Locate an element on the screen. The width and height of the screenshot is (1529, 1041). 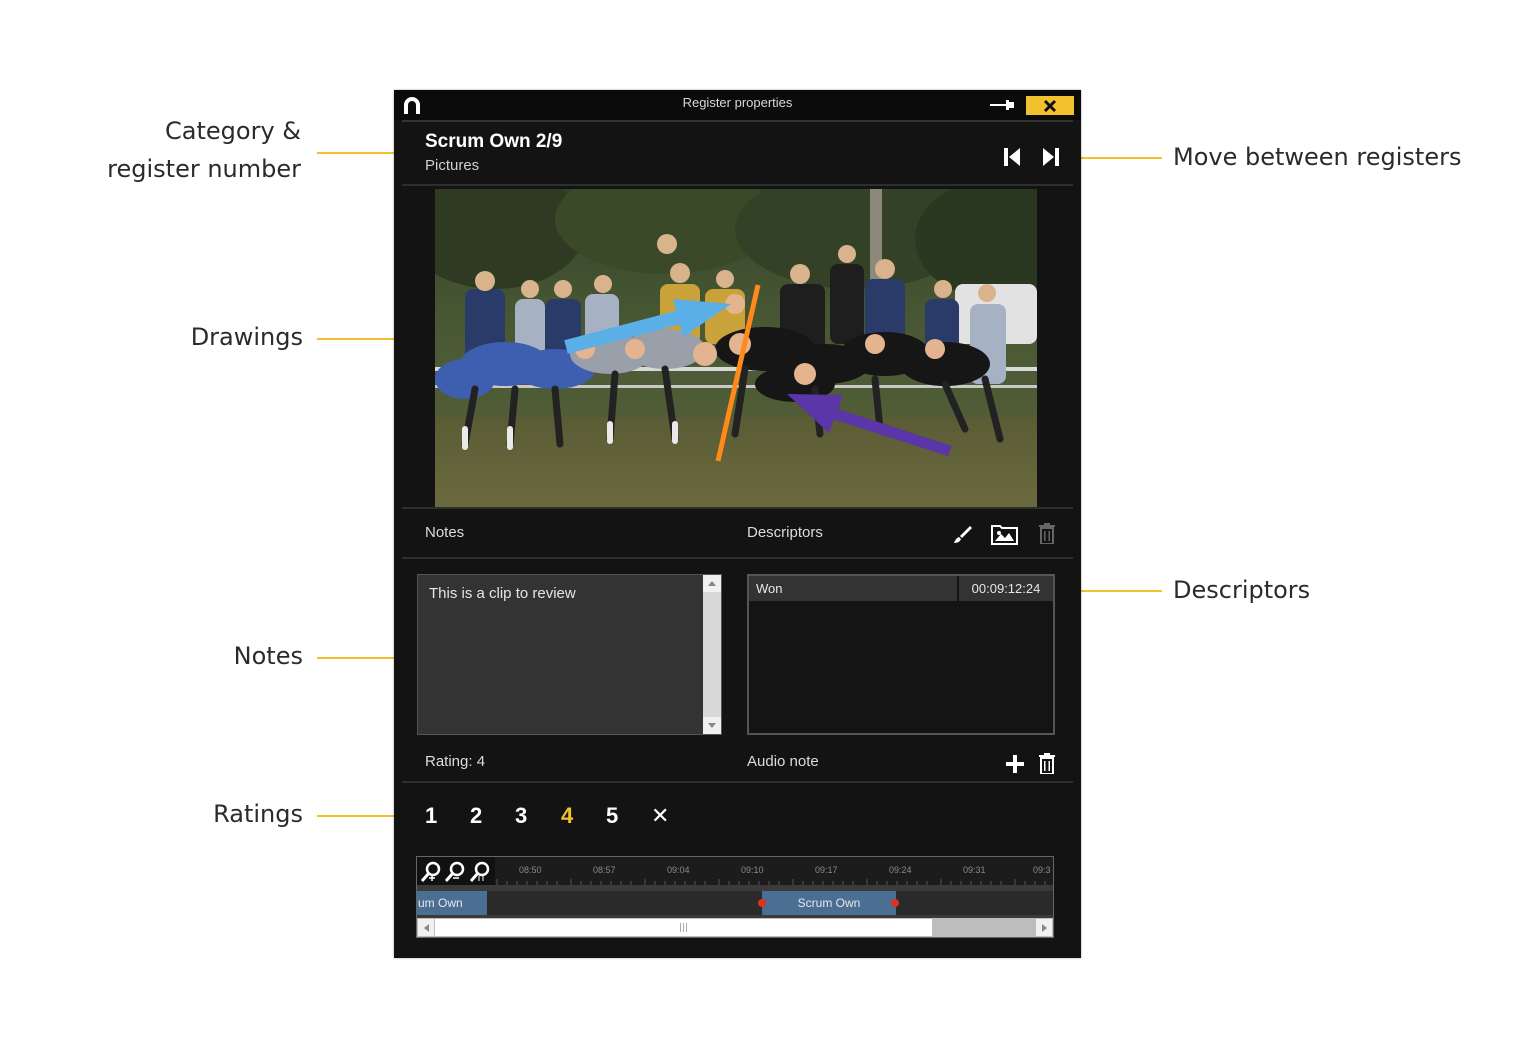
timeline-track: um Own Scrum Own is located at coordinates (735, 903).